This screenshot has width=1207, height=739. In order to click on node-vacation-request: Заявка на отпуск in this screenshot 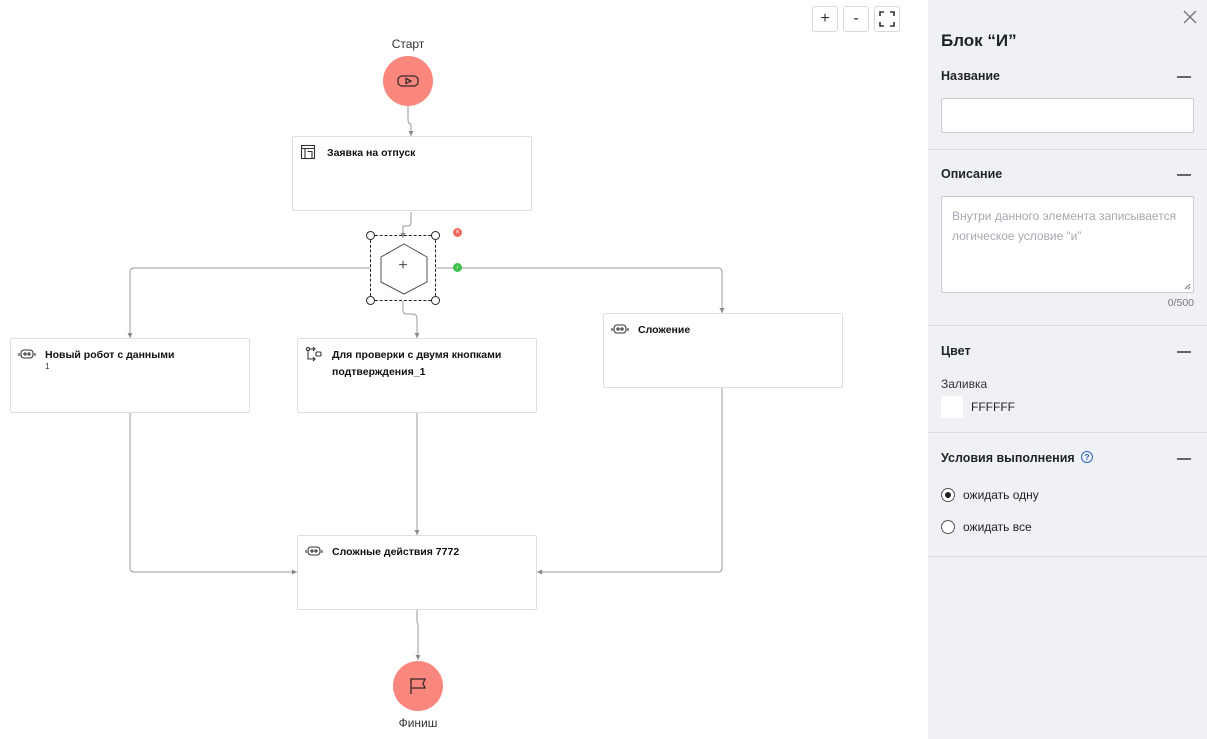, I will do `click(412, 173)`.